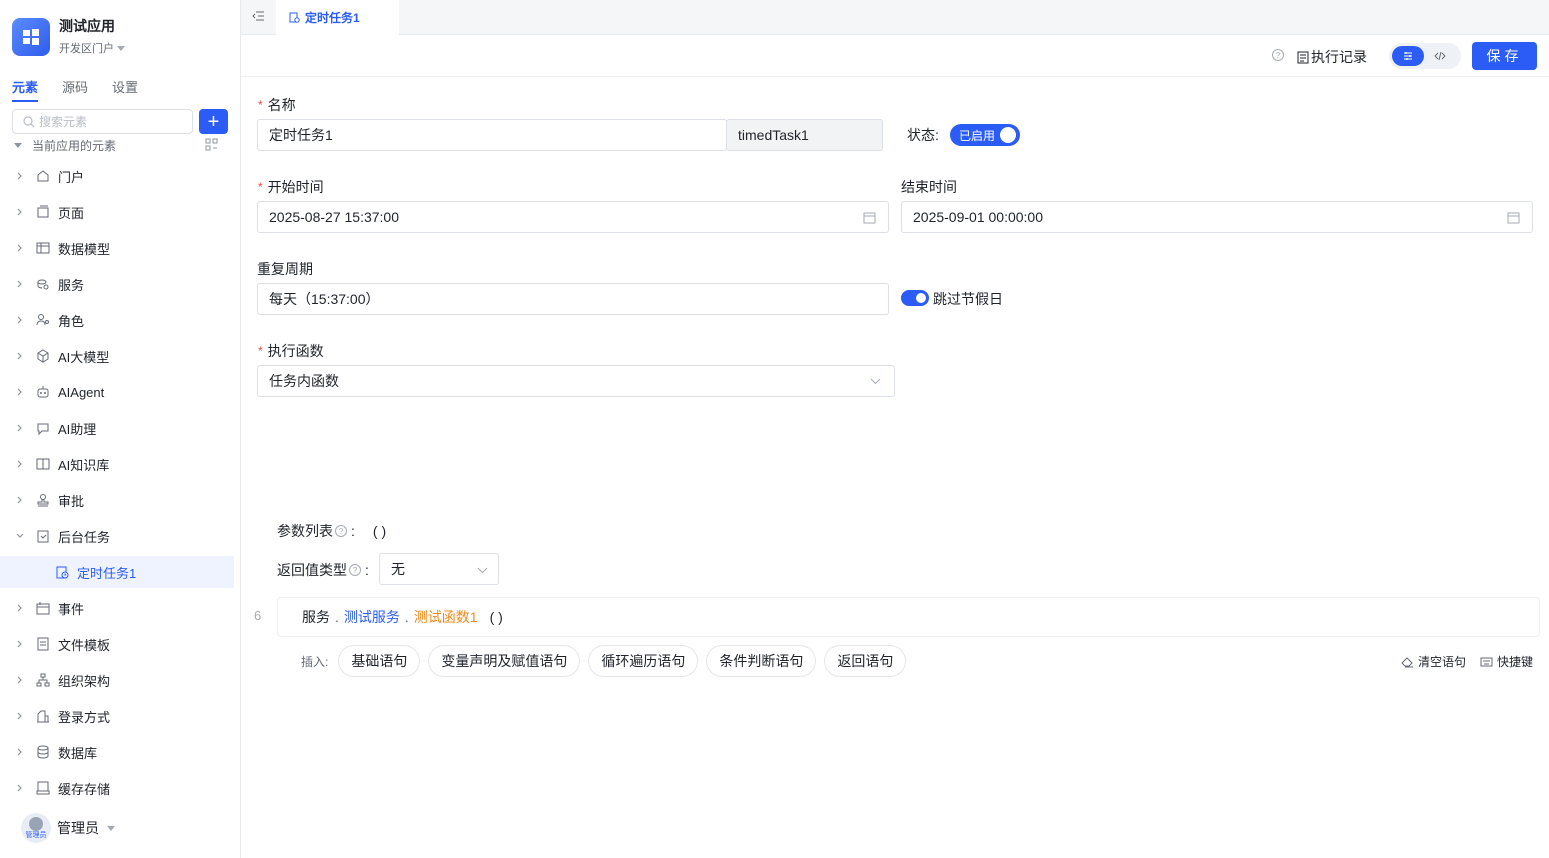 The image size is (1549, 858). Describe the element at coordinates (643, 661) in the screenshot. I see `insert-loop-button: 循环遍历语句` at that location.